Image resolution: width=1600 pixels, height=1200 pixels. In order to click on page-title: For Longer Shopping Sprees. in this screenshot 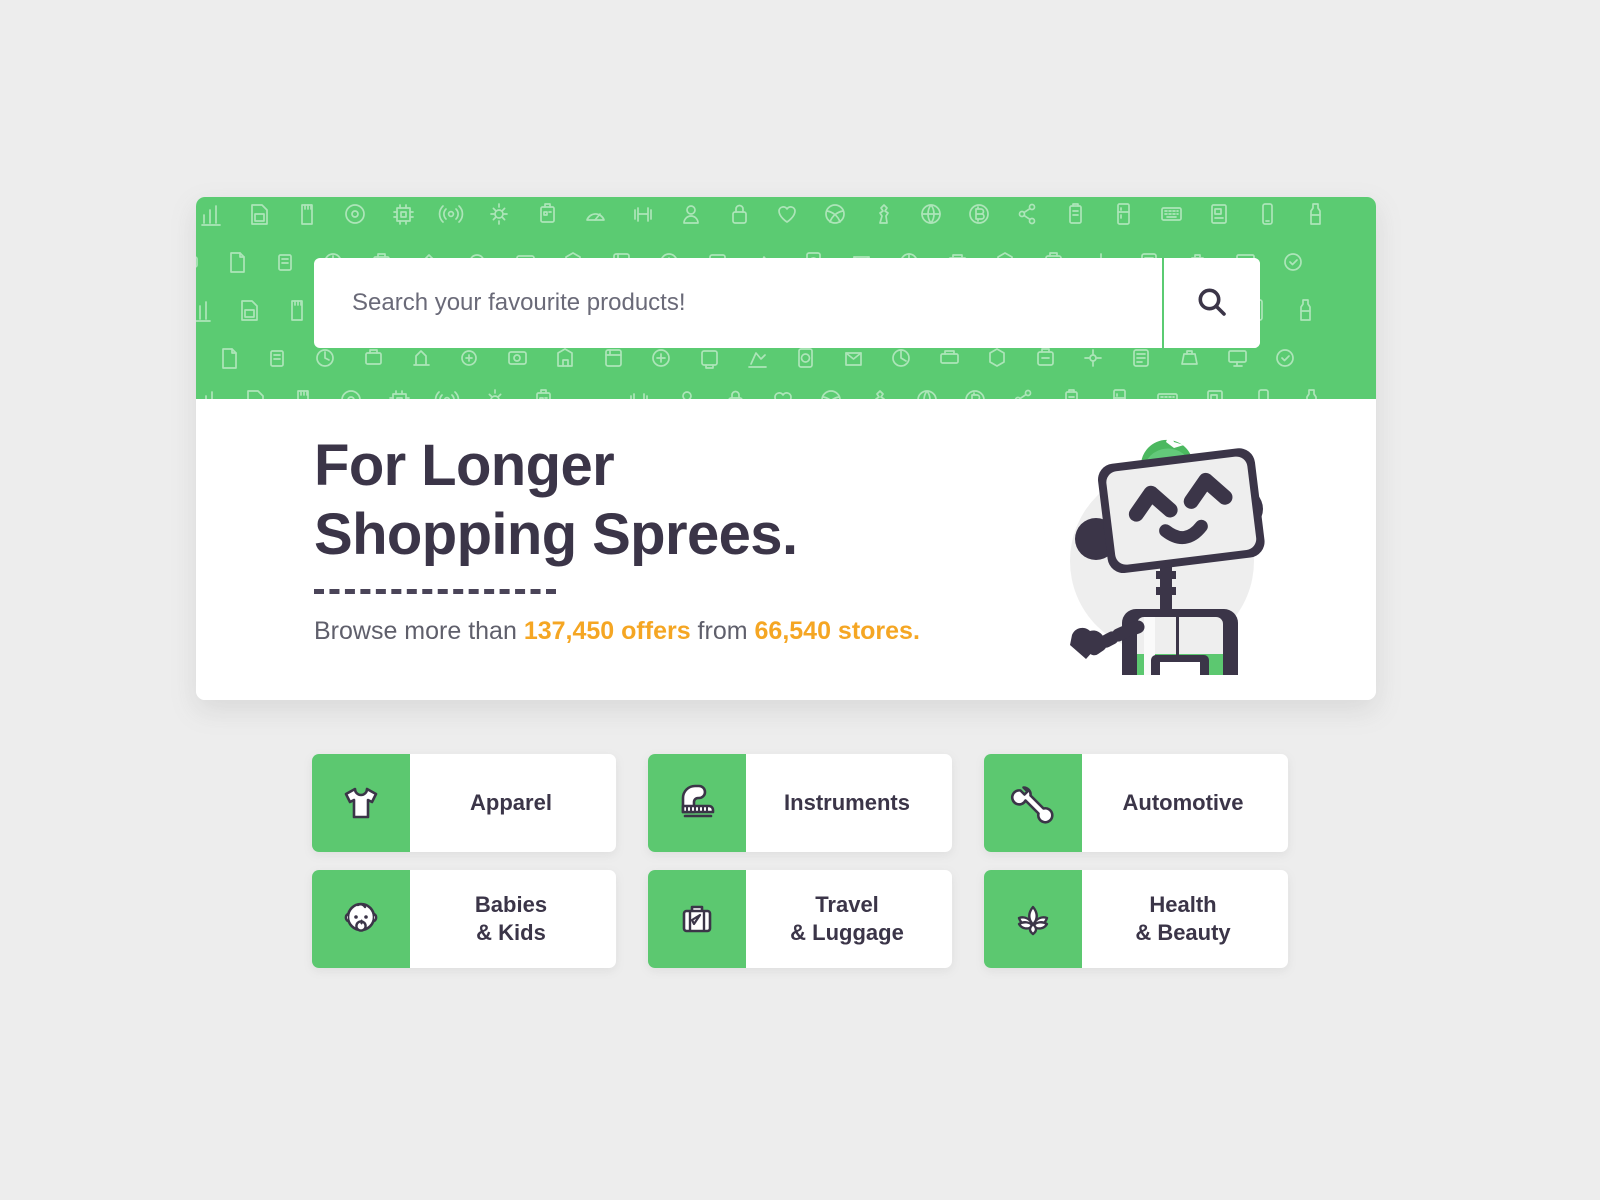, I will do `click(556, 500)`.